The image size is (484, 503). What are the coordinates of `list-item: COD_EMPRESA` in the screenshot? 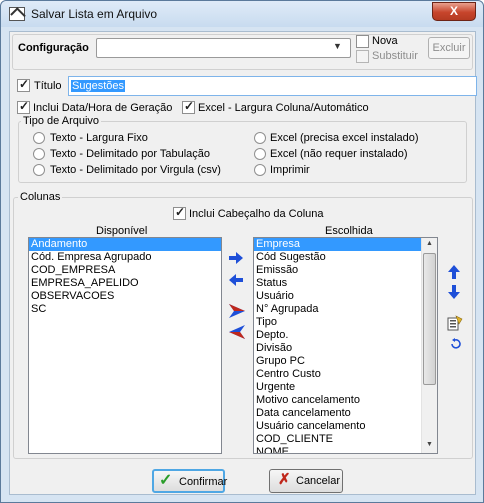 It's located at (125, 270).